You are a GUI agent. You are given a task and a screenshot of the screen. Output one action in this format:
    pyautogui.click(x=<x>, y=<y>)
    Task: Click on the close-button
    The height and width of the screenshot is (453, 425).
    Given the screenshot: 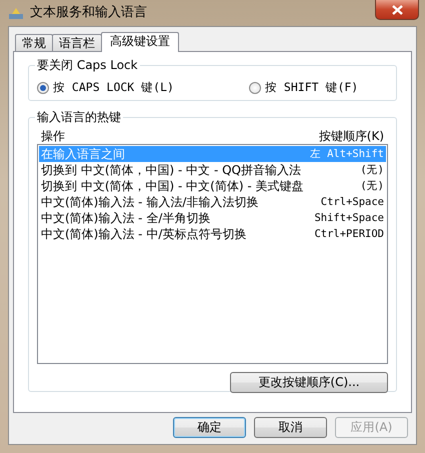 What is the action you would take?
    pyautogui.click(x=397, y=10)
    